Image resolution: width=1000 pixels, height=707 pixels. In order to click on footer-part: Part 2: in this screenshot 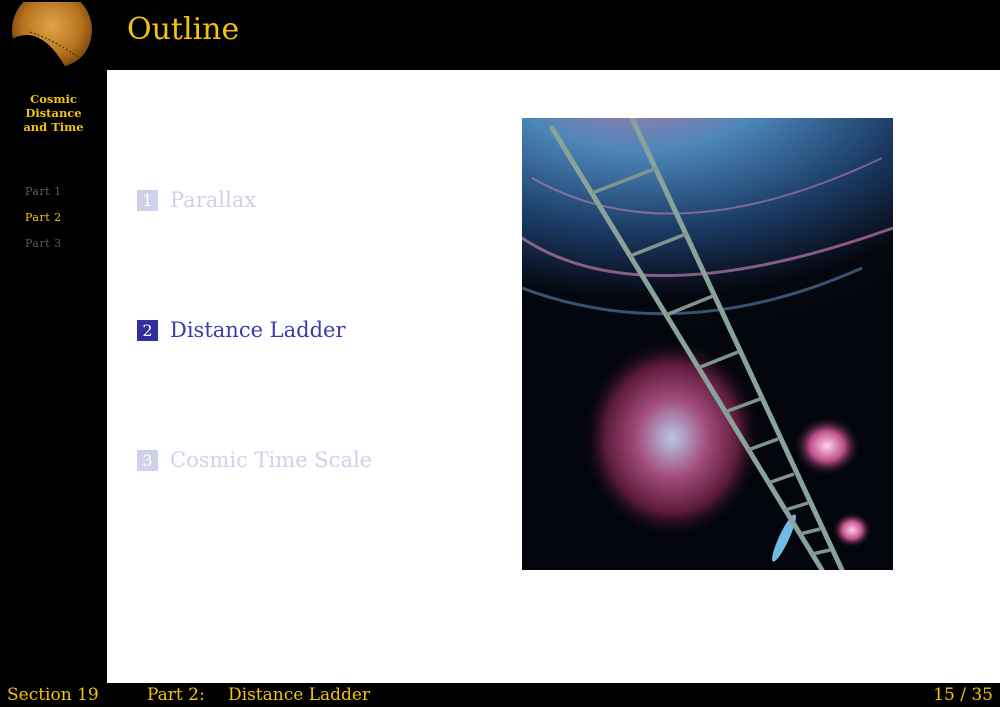, I will do `click(176, 695)`.